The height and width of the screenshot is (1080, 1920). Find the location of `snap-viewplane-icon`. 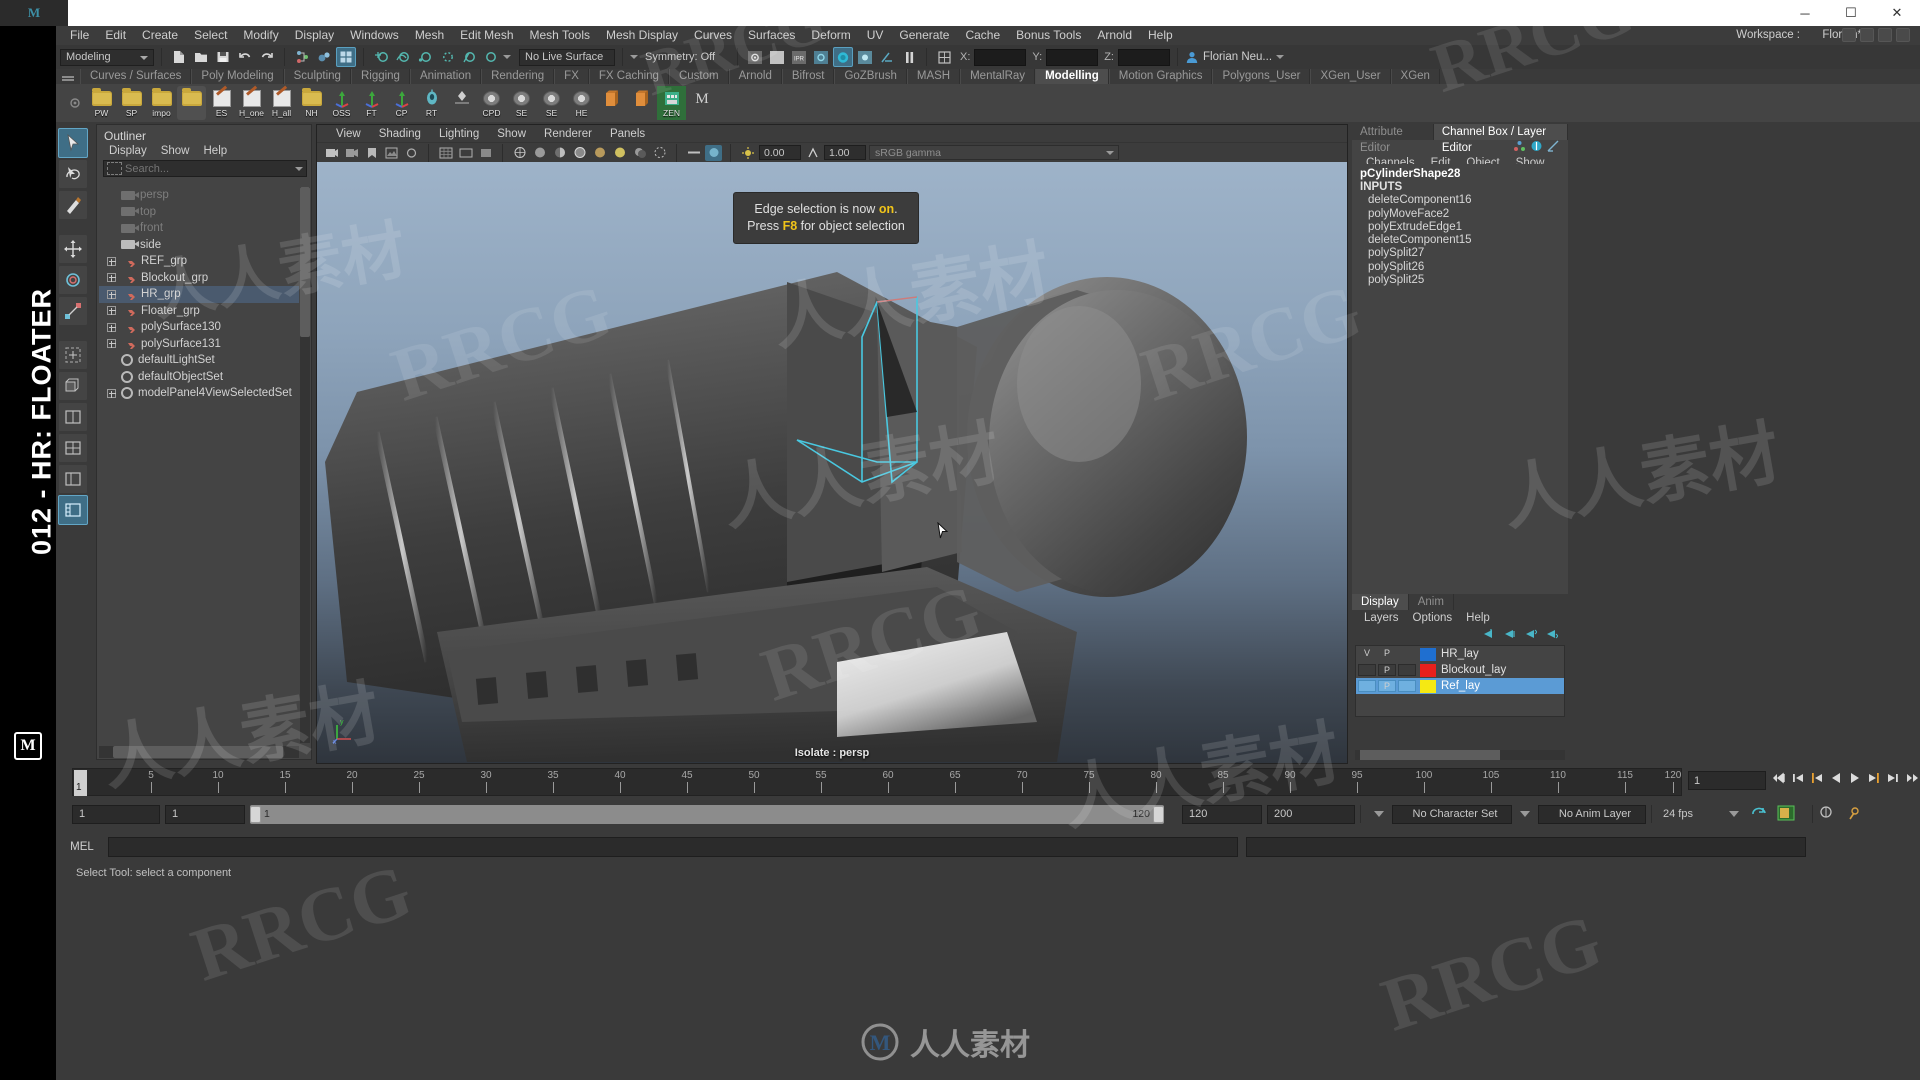

snap-viewplane-icon is located at coordinates (469, 57).